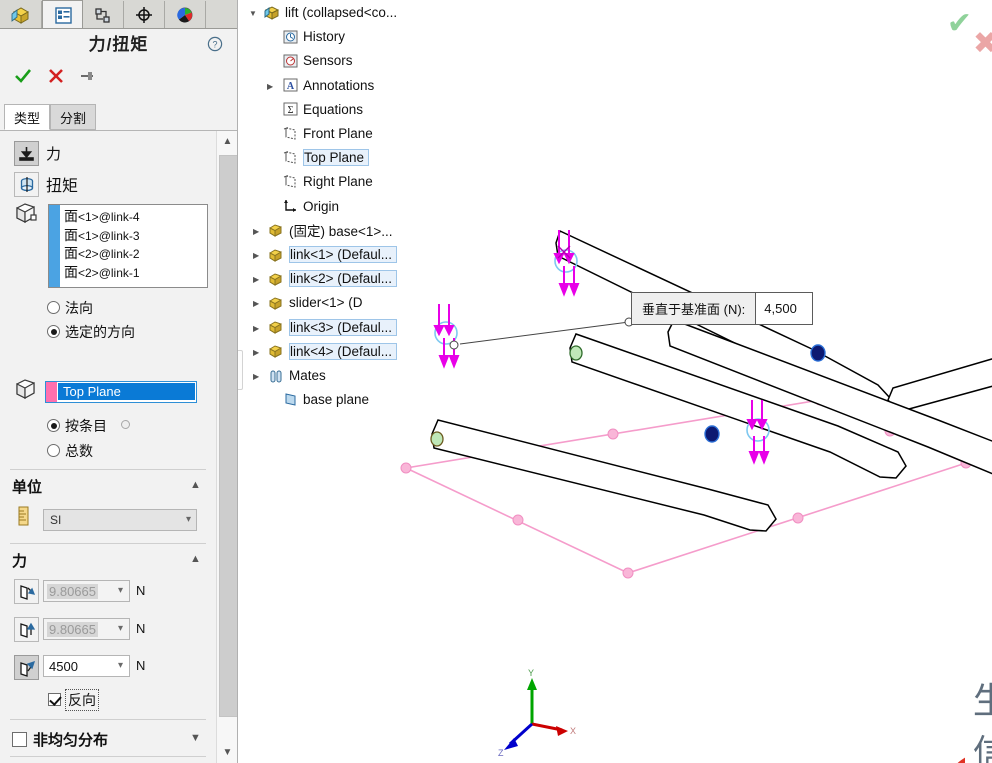  What do you see at coordinates (326, 157) in the screenshot?
I see `tree-item: Top Plane` at bounding box center [326, 157].